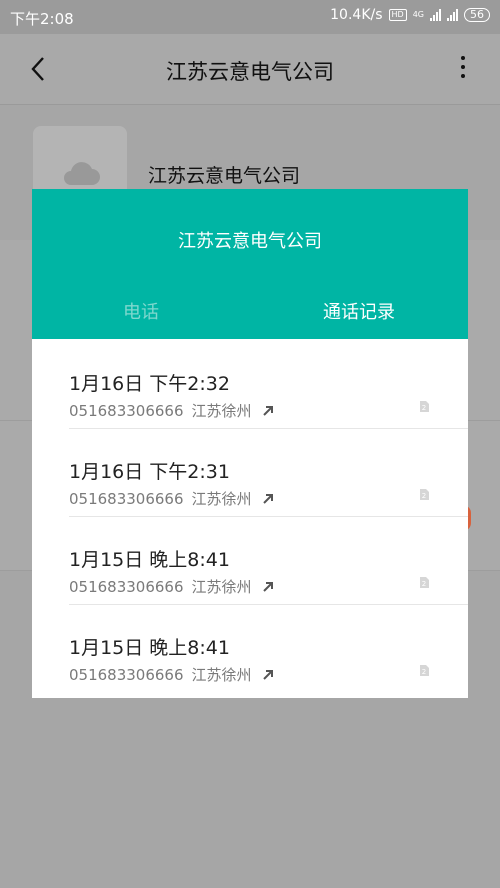 The height and width of the screenshot is (888, 500). What do you see at coordinates (224, 176) in the screenshot?
I see `contact-name: 江苏云意电气公司` at bounding box center [224, 176].